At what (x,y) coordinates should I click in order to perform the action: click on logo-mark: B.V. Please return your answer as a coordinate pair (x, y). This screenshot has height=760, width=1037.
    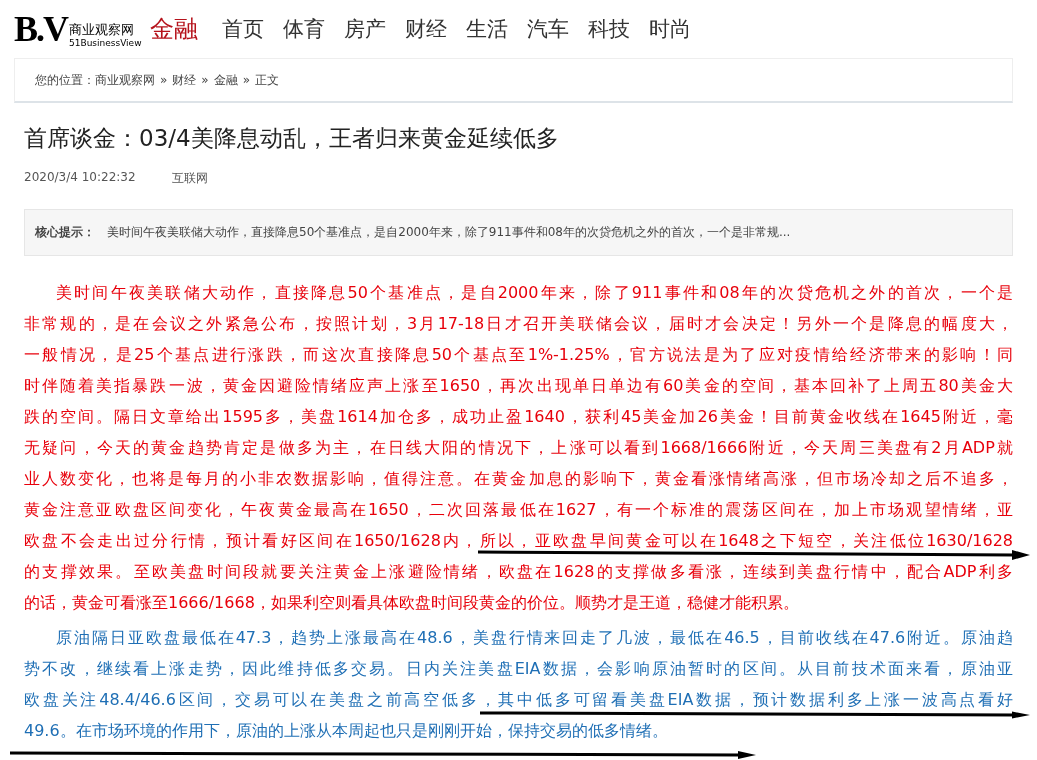
    Looking at the image, I should click on (40, 29).